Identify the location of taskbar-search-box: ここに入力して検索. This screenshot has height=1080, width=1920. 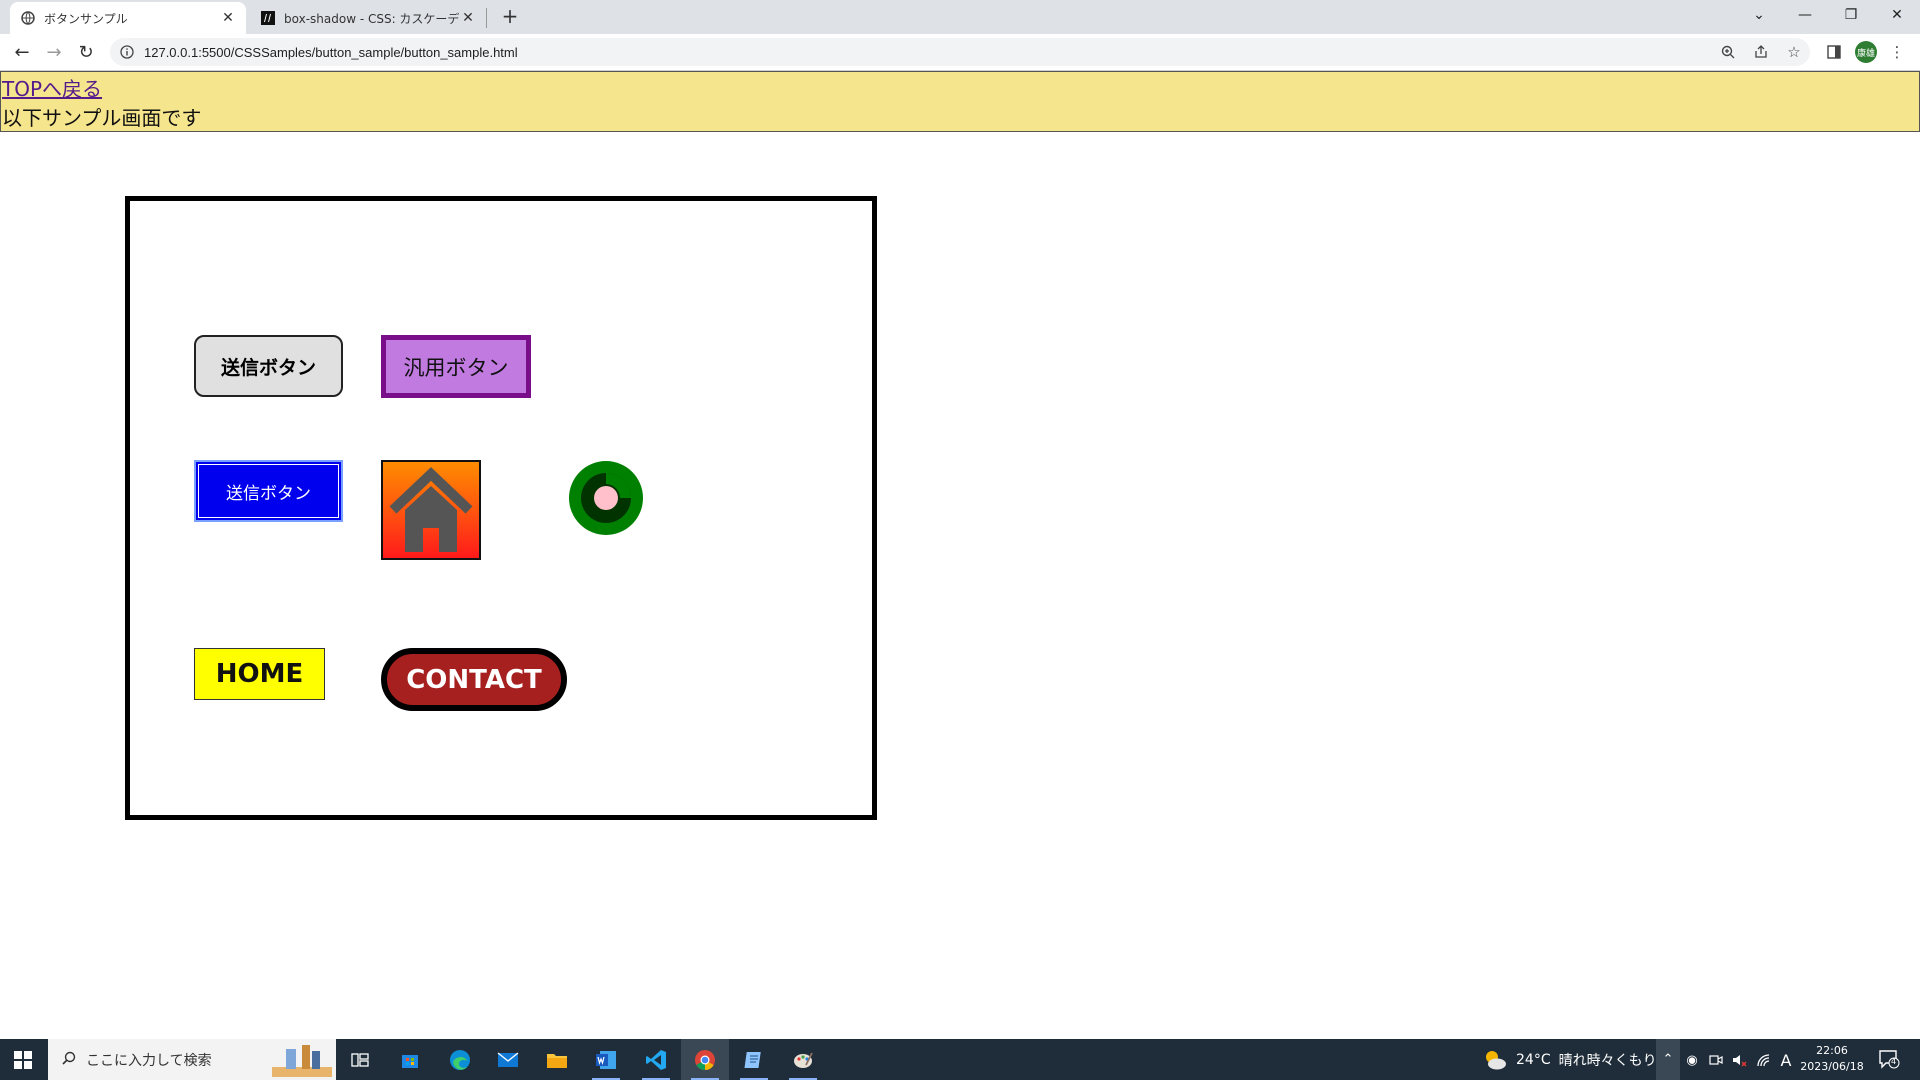
(192, 1059).